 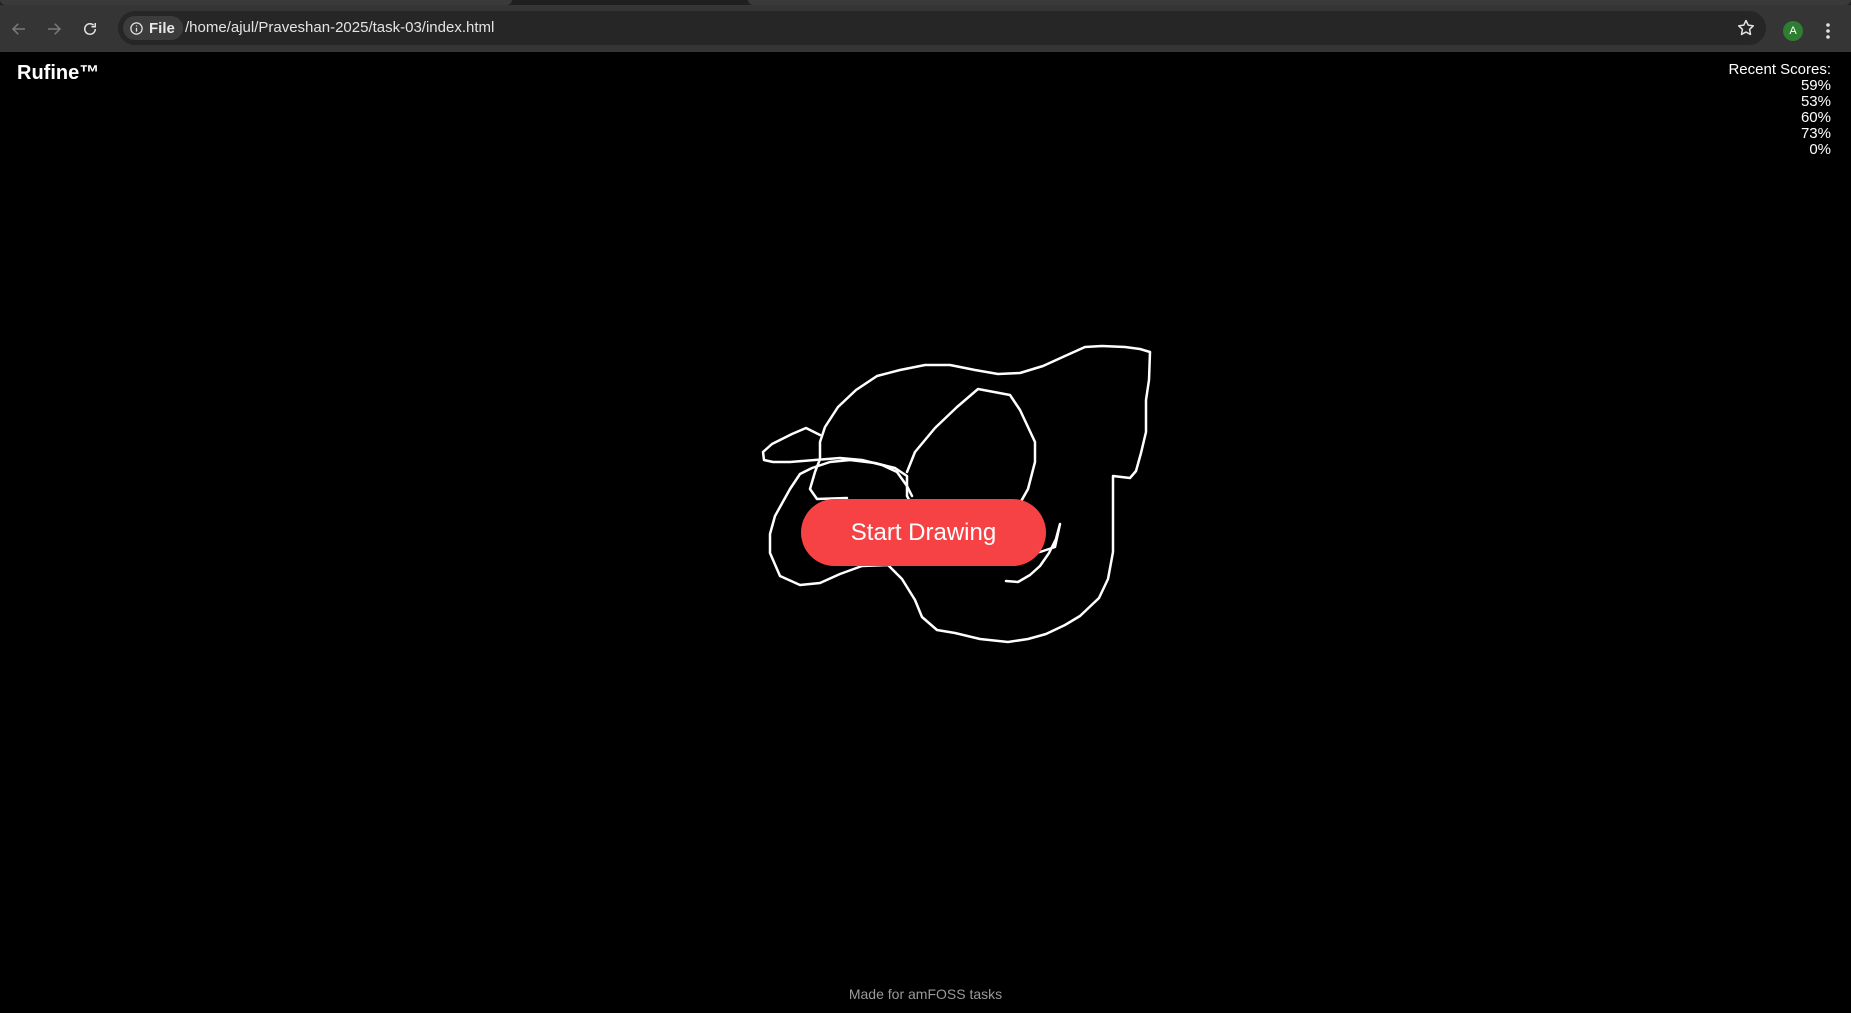 What do you see at coordinates (1793, 31) in the screenshot?
I see `profile-avatar: A` at bounding box center [1793, 31].